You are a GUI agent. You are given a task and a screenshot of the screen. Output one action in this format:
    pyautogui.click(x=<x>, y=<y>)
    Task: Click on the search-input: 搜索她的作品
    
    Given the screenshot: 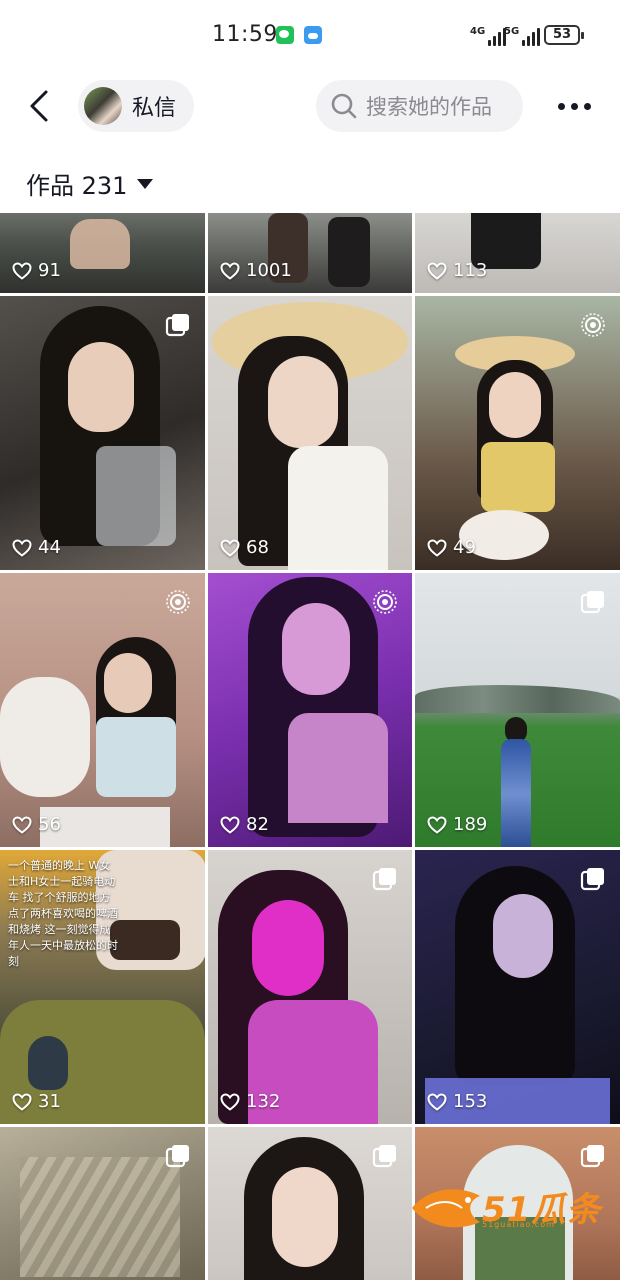 What is the action you would take?
    pyautogui.click(x=419, y=106)
    